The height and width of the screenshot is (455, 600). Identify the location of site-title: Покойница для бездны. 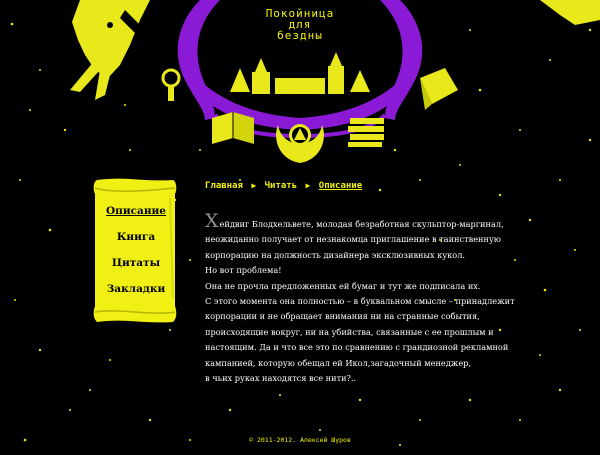
(300, 24).